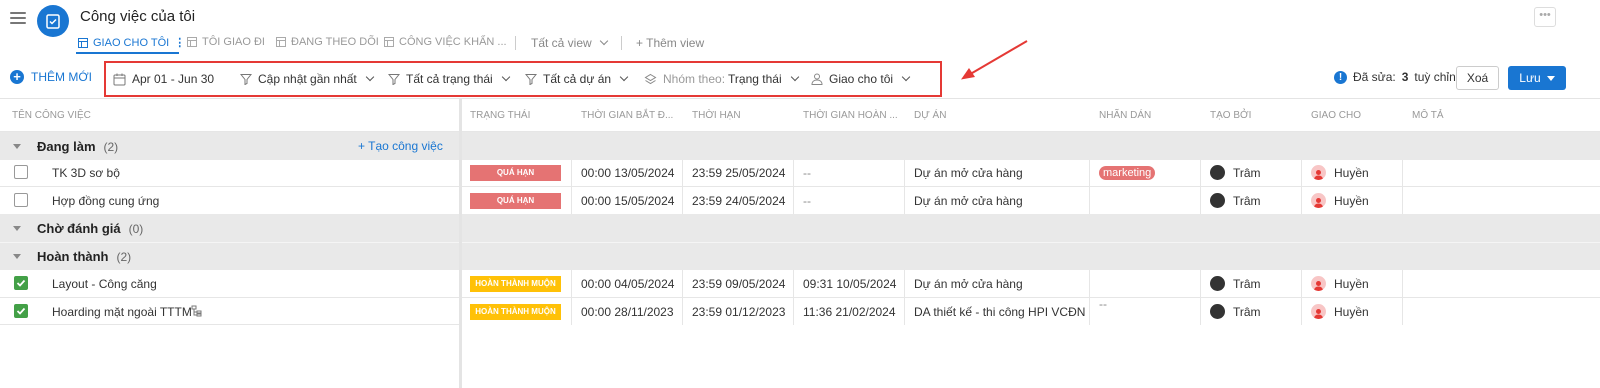  I want to click on page-title: Công việc của tôi, so click(138, 16).